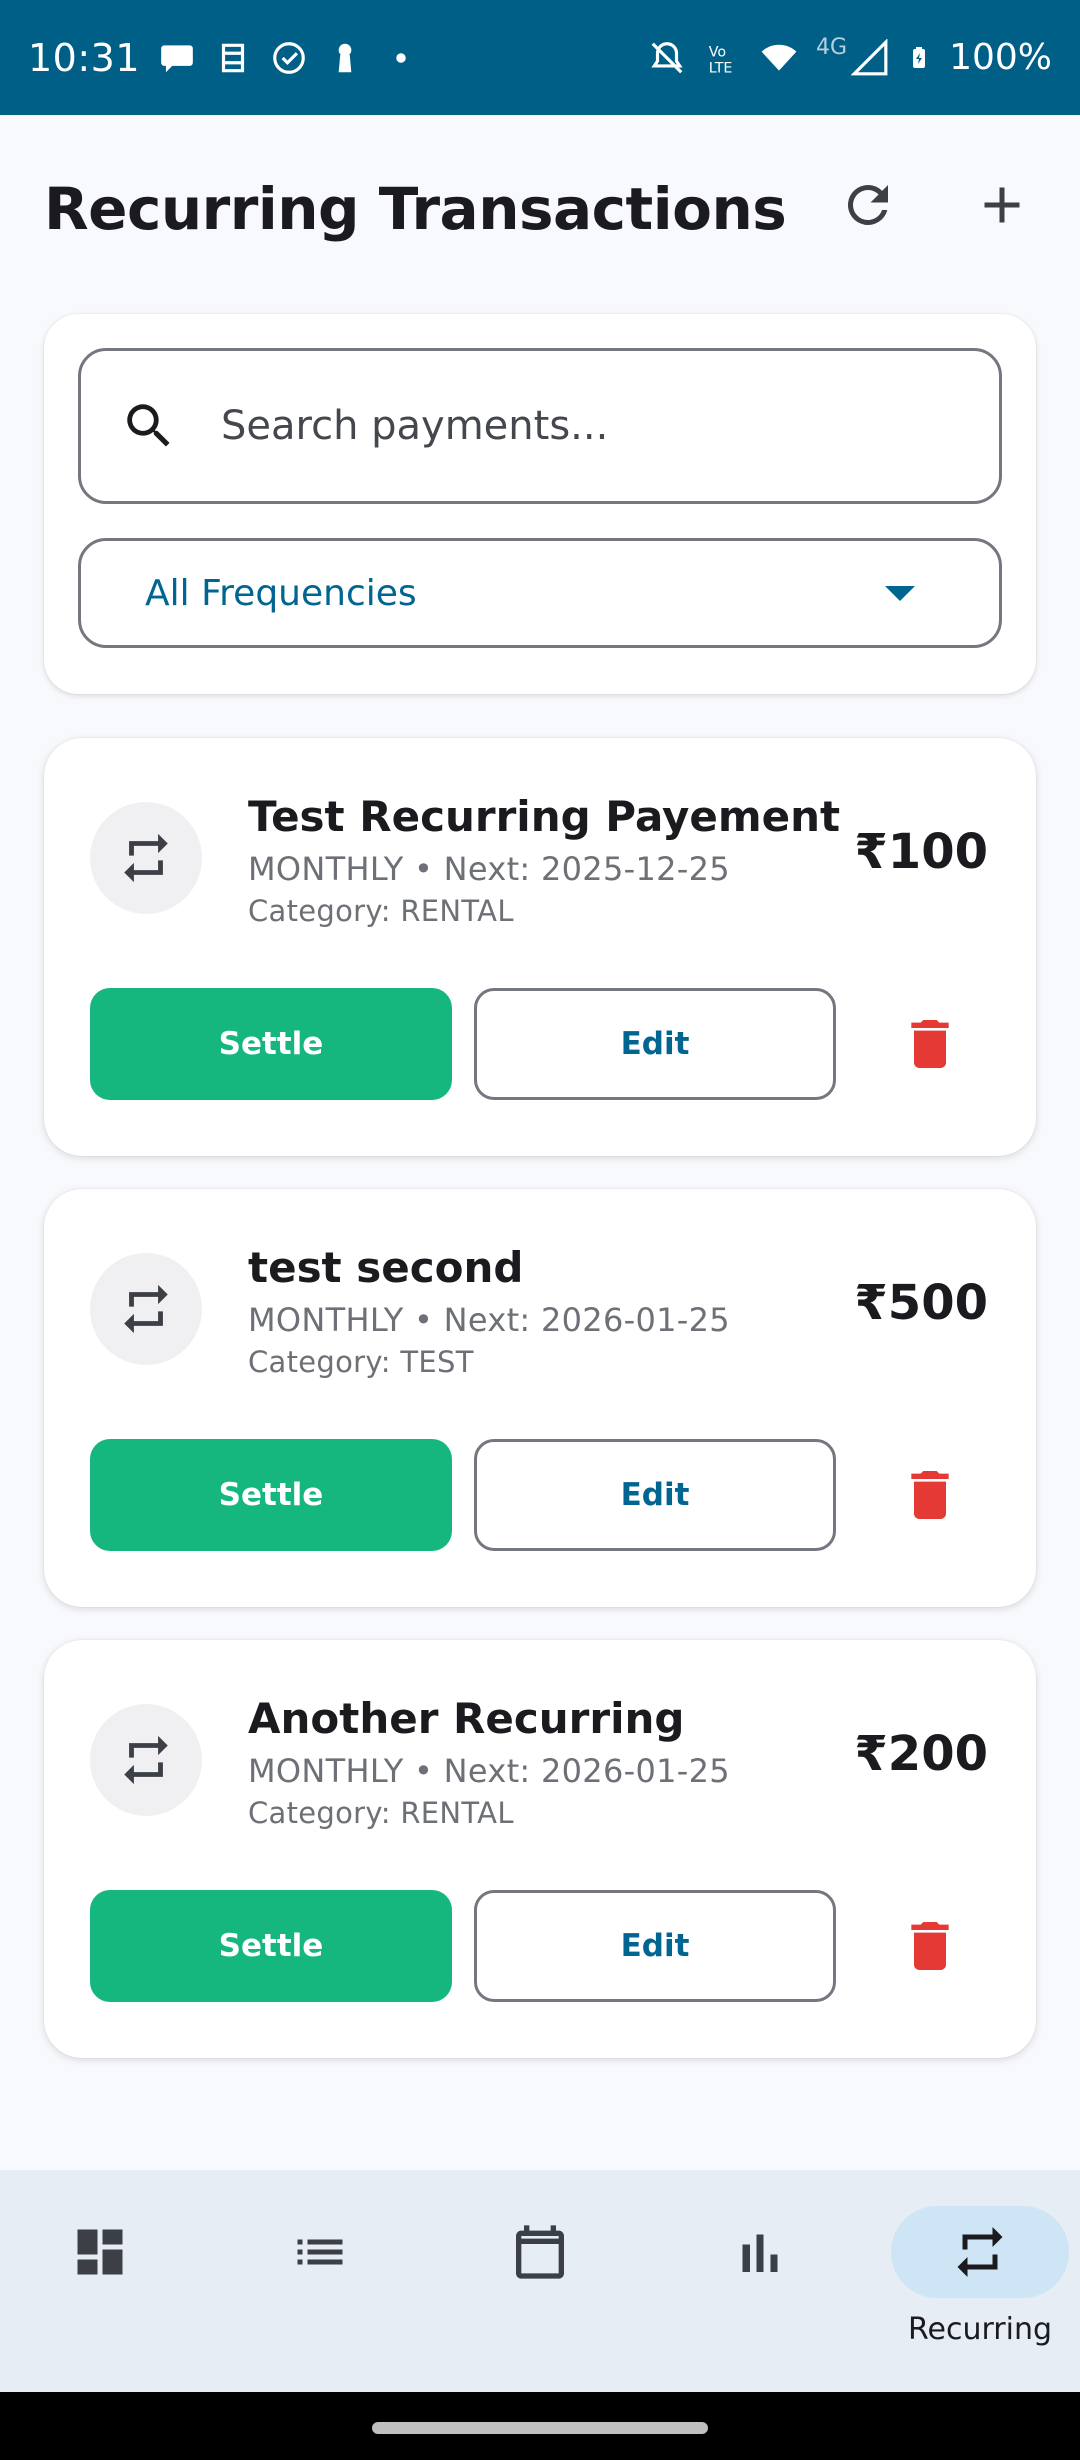 The image size is (1080, 2460). I want to click on svg-text: LTE, so click(721, 68).